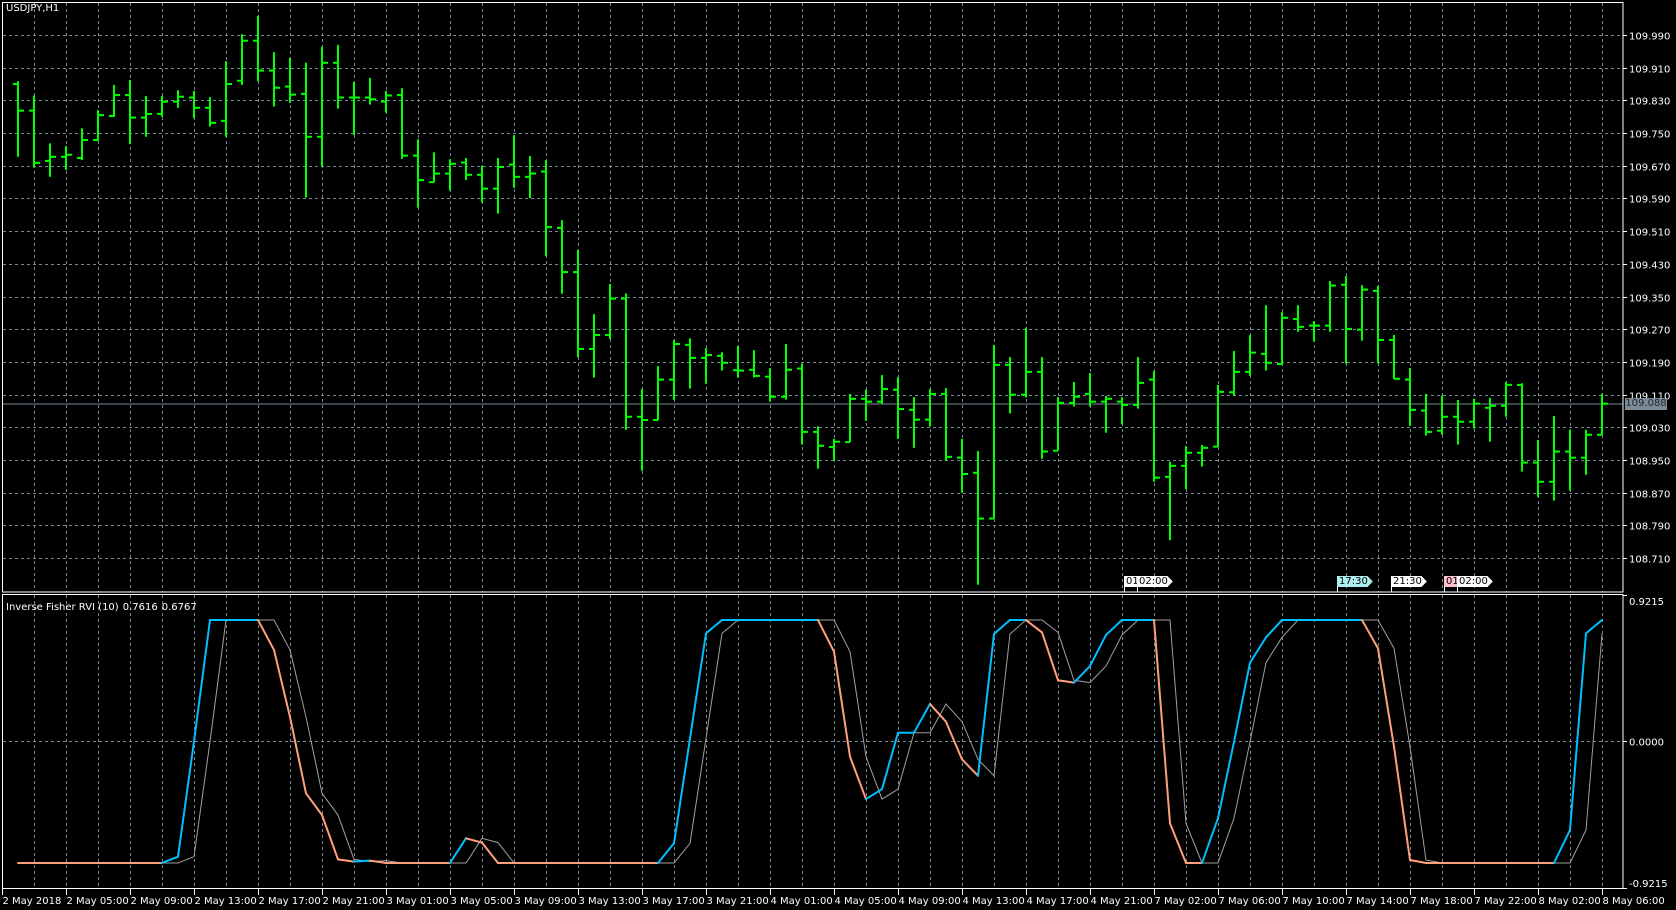  I want to click on indicator-axis-label: 0.9215, so click(1646, 602).